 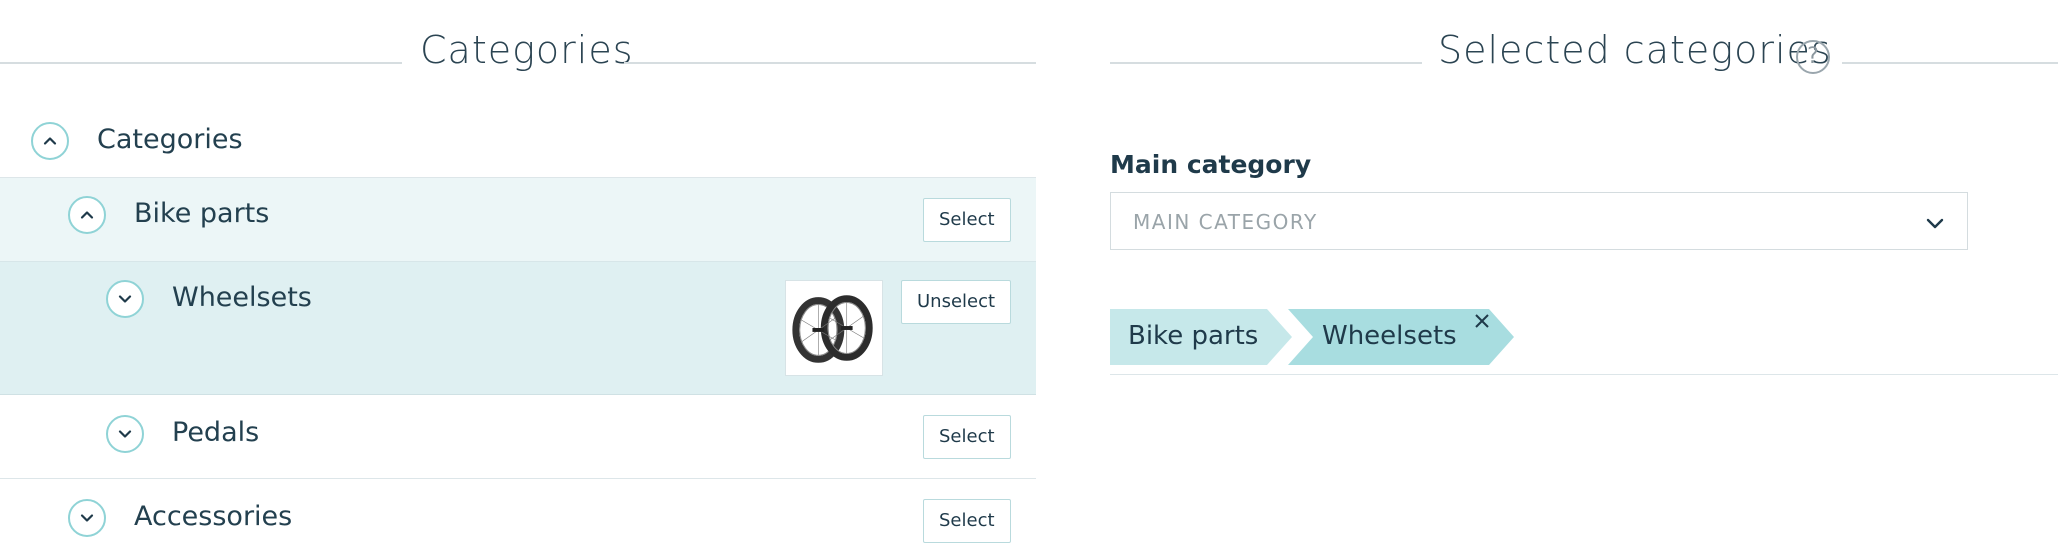 I want to click on tree-label-bike-parts: Bike parts, so click(x=202, y=213).